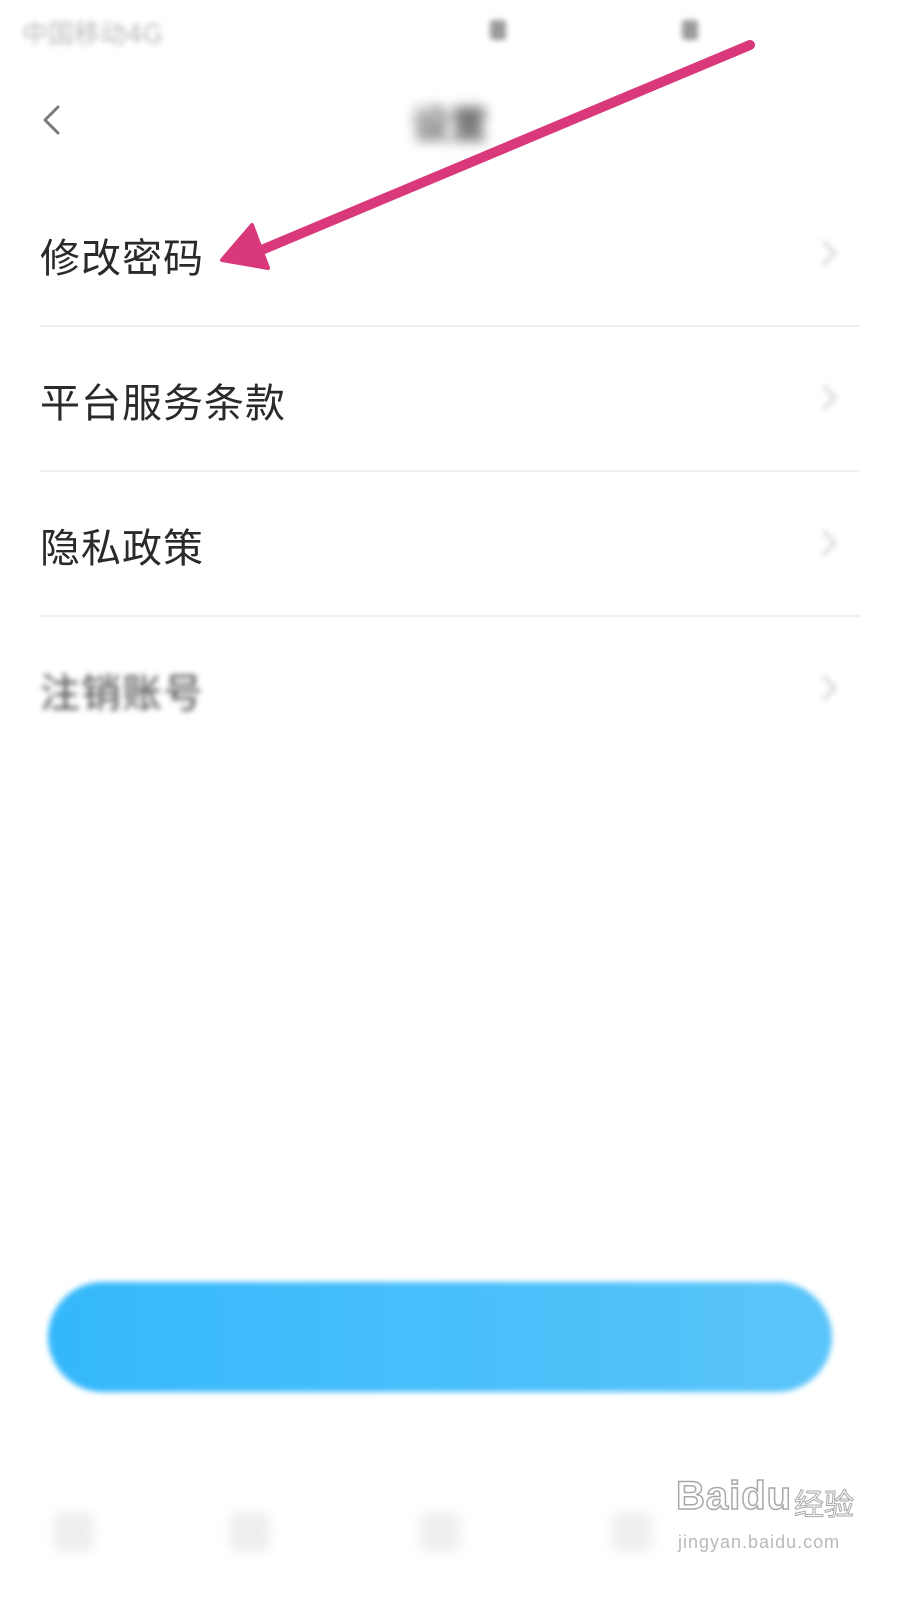 The width and height of the screenshot is (900, 1600). Describe the element at coordinates (780, 1528) in the screenshot. I see `baidu-jingyan-watermark: Baidu 经验 jingyan.baidu.com` at that location.